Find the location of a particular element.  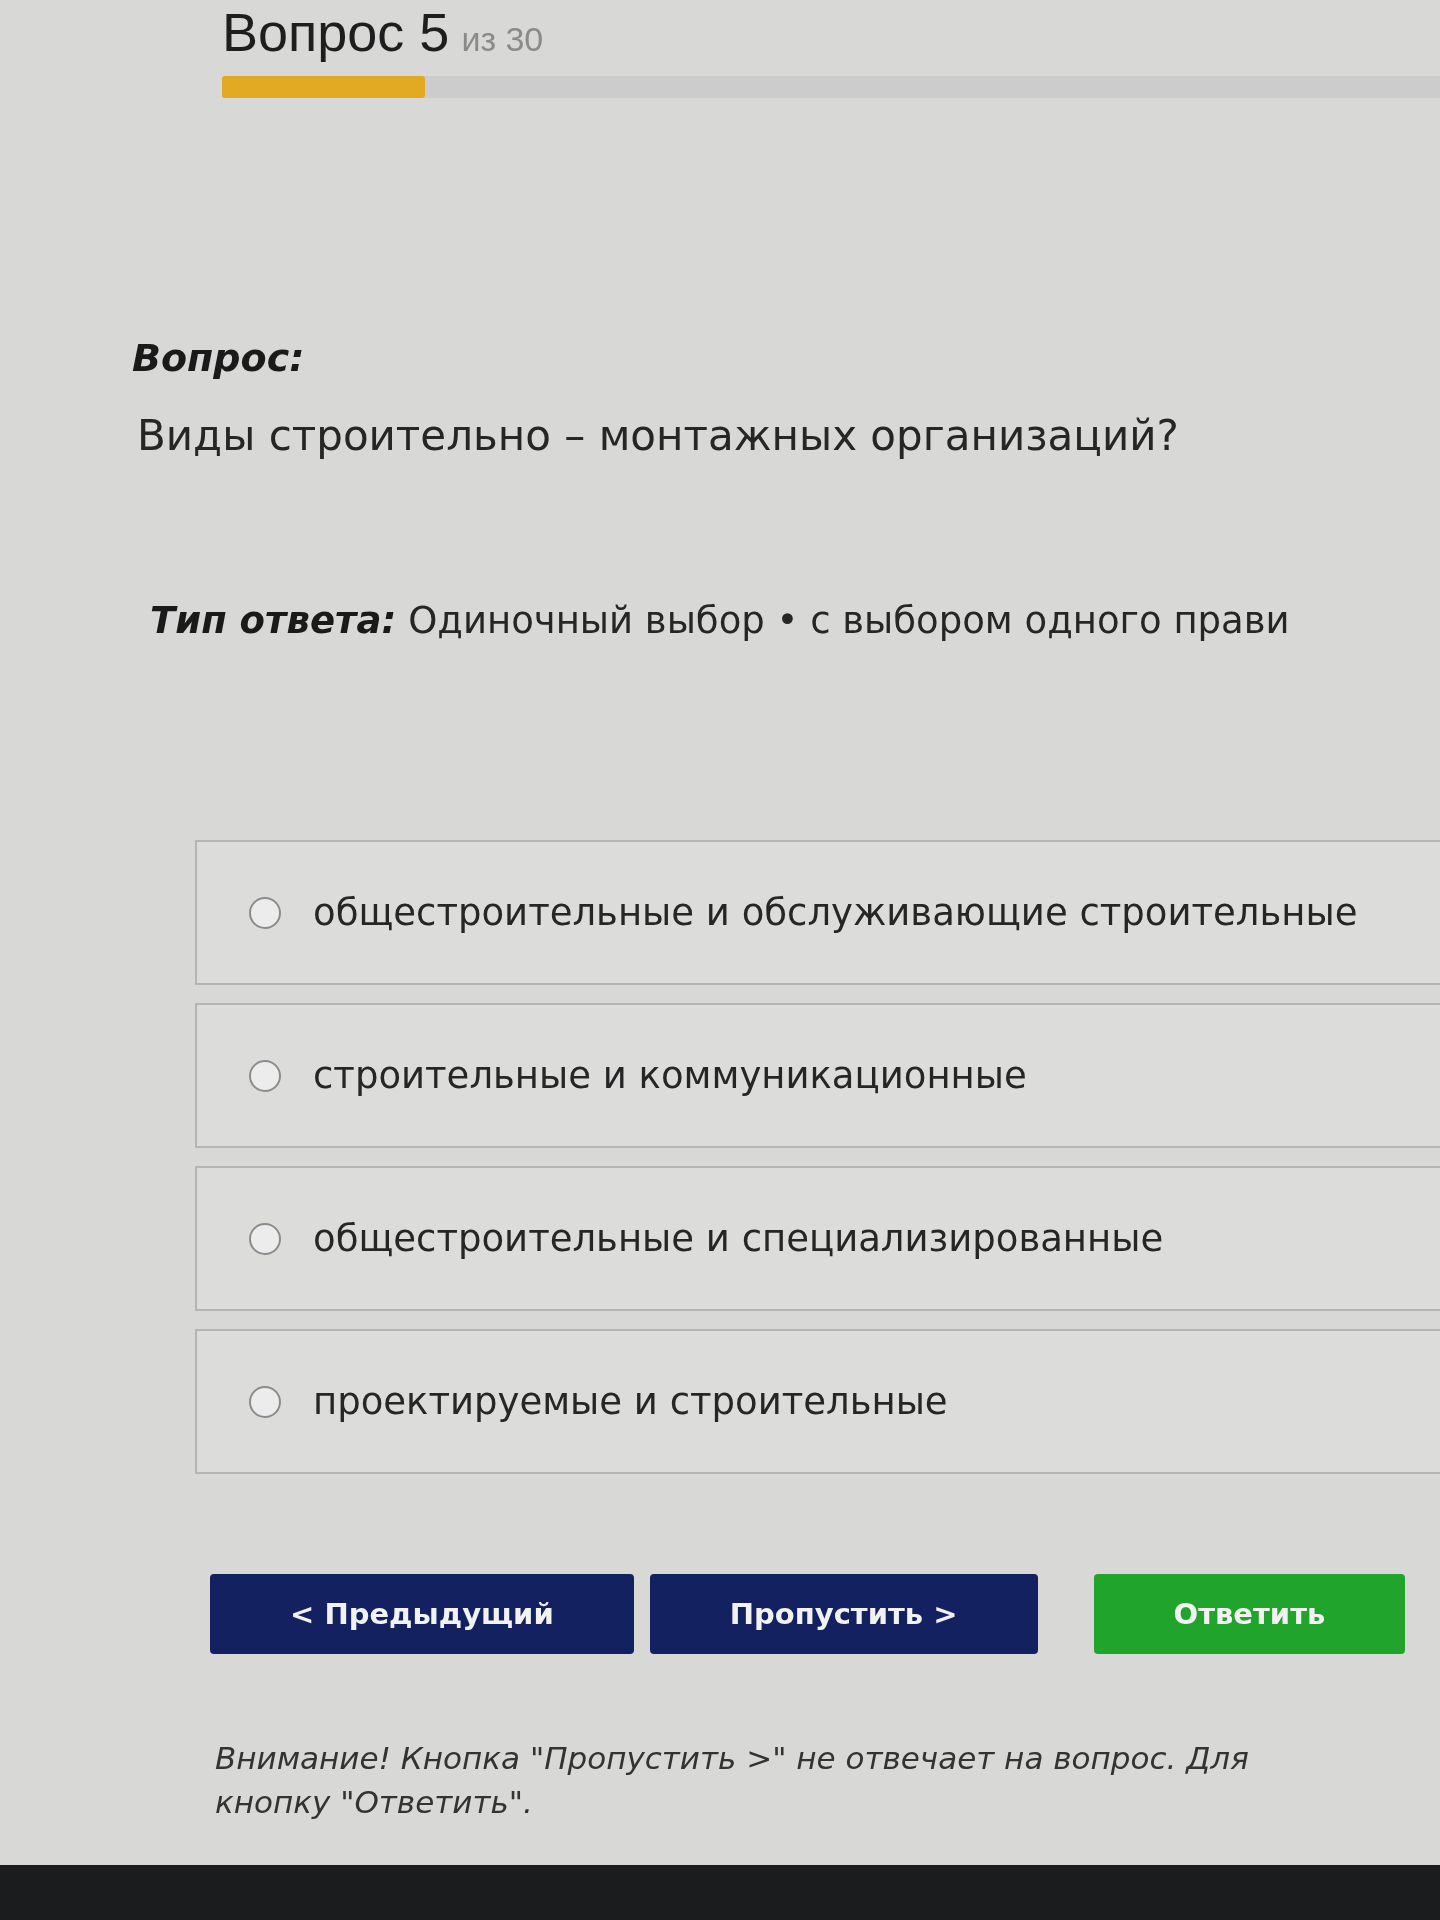

answer-option: общестроительные и специализированные is located at coordinates (817, 1238).